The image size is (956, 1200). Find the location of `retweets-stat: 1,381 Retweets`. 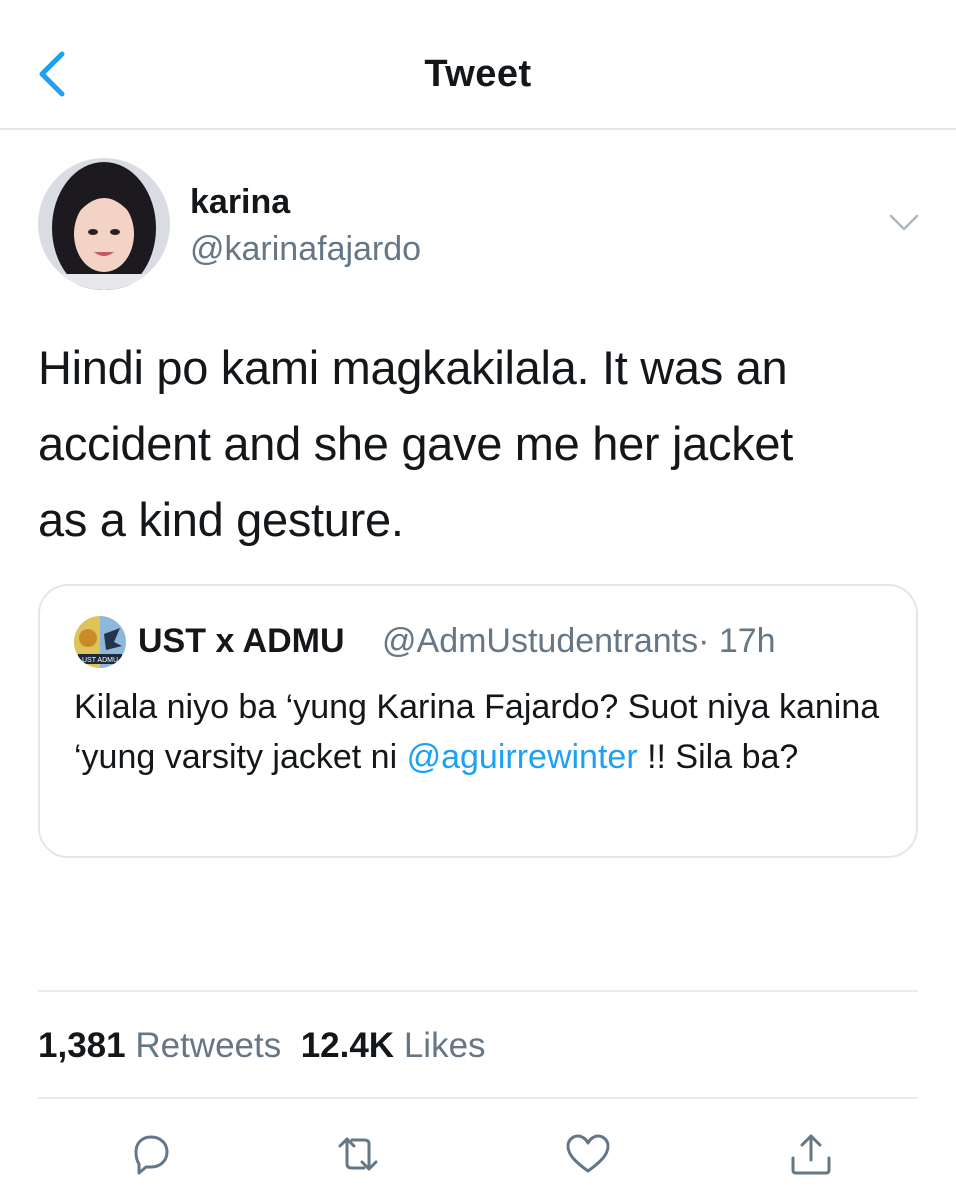

retweets-stat: 1,381 Retweets is located at coordinates (159, 1045).